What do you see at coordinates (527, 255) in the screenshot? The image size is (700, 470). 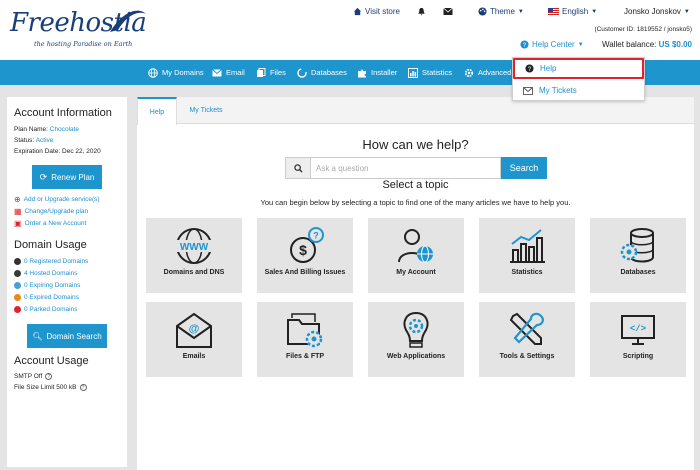 I see `topic-statistics: Statistics` at bounding box center [527, 255].